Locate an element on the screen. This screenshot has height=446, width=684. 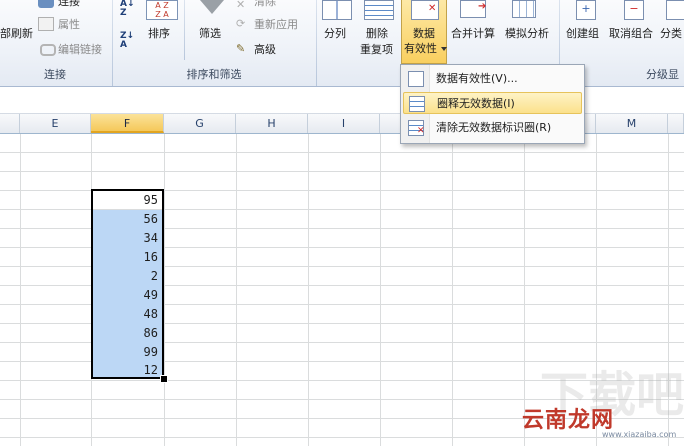
text-to-columns-icon is located at coordinates (337, 10).